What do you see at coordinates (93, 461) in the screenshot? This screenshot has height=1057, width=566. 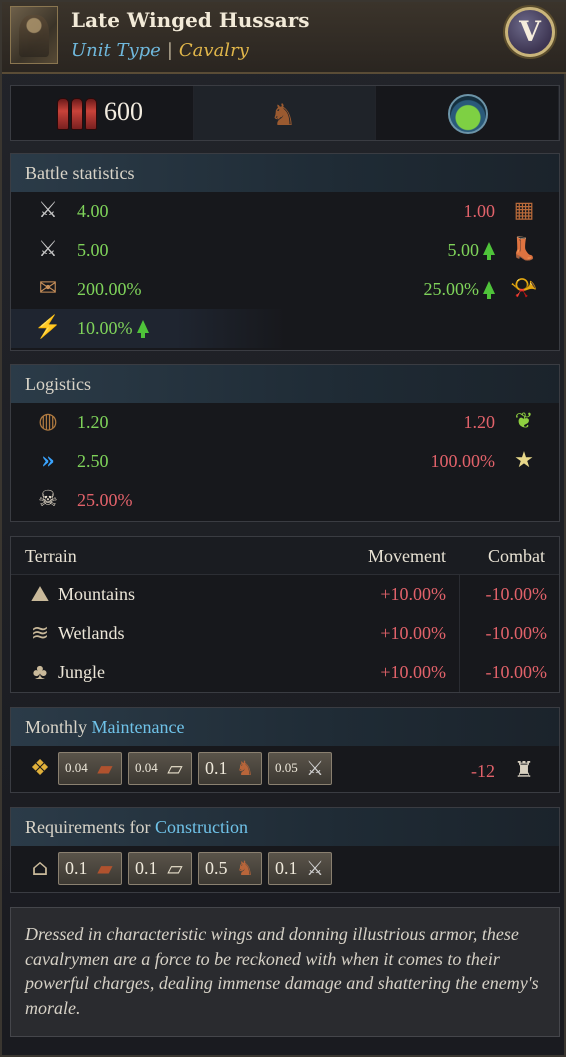 I see `movement-value: 2.50` at bounding box center [93, 461].